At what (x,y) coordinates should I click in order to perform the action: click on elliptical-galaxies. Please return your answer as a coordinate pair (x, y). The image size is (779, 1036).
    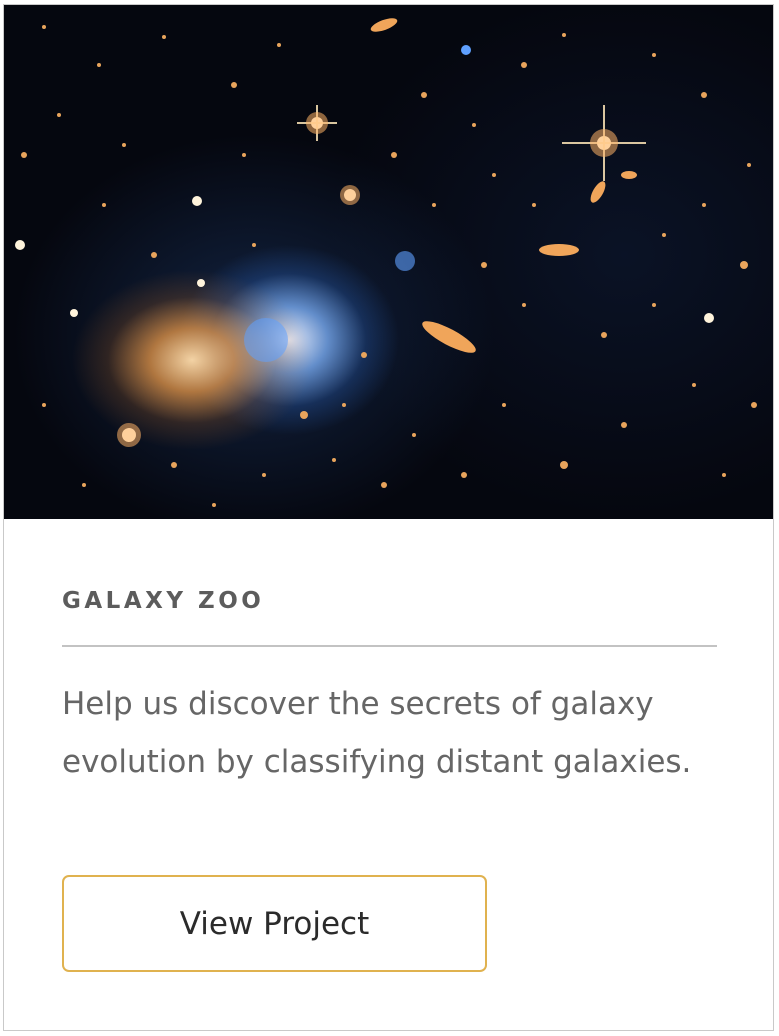
    Looking at the image, I should click on (503, 185).